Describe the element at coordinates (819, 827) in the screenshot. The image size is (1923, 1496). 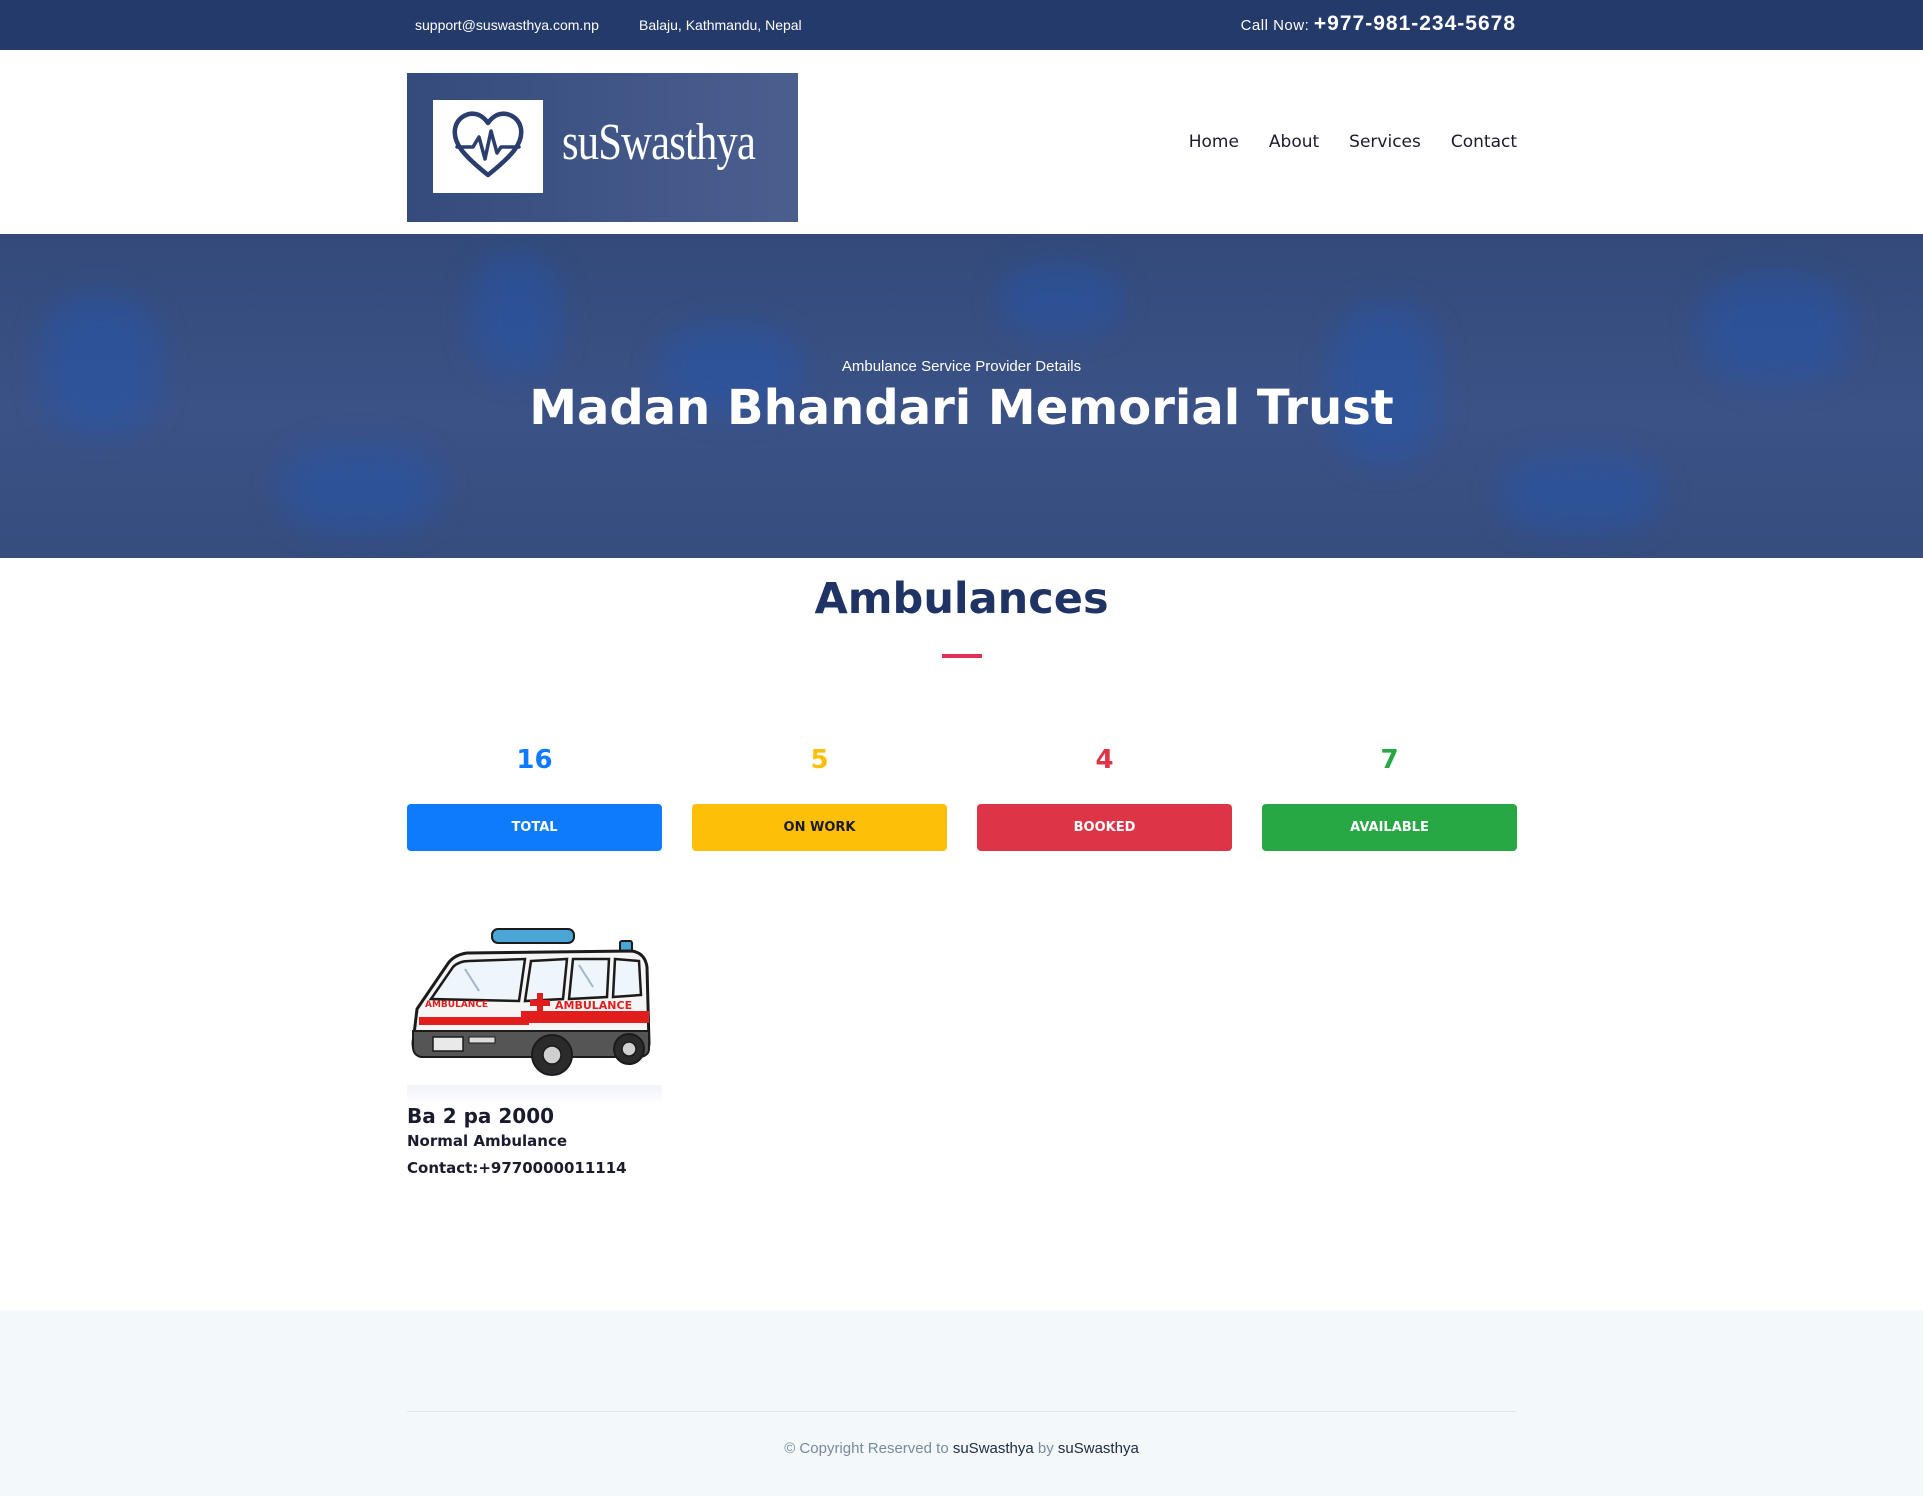
I see `on-work-button: ON WORK` at that location.